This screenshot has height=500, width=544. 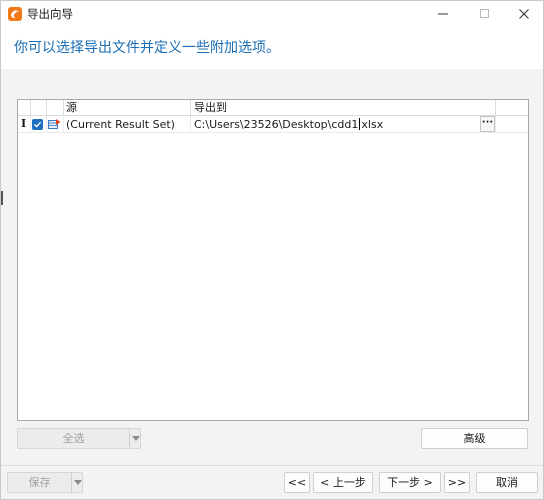 What do you see at coordinates (24, 123) in the screenshot?
I see `row-indicator: I` at bounding box center [24, 123].